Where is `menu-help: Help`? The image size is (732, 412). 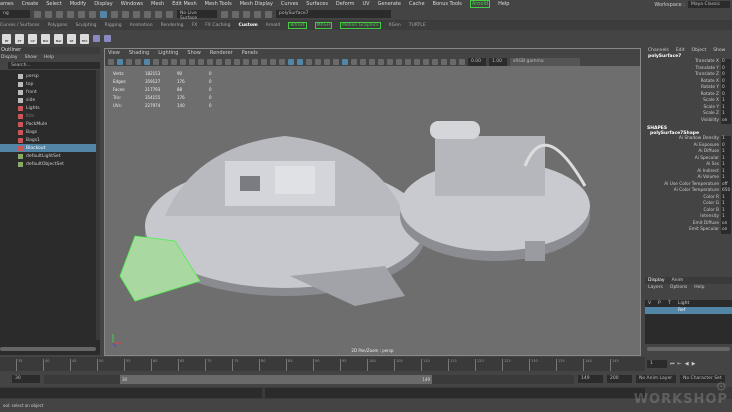 menu-help: Help is located at coordinates (503, 4).